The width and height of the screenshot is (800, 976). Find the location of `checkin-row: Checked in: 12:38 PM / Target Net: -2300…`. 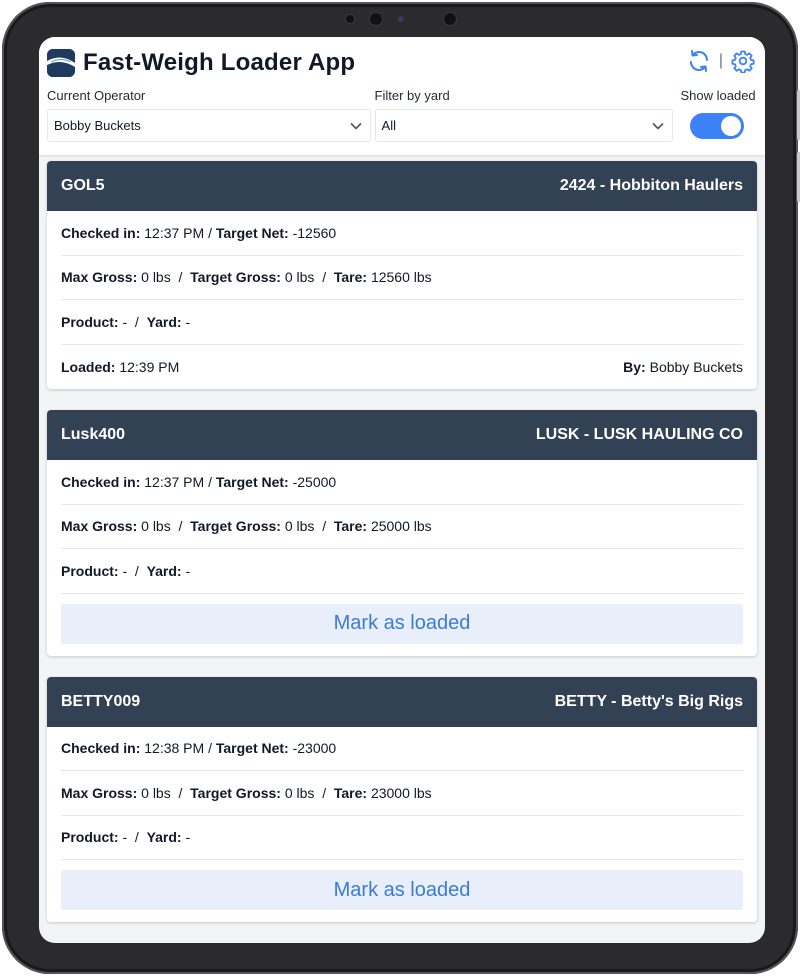

checkin-row: Checked in: 12:38 PM / Target Net: -2300… is located at coordinates (402, 749).